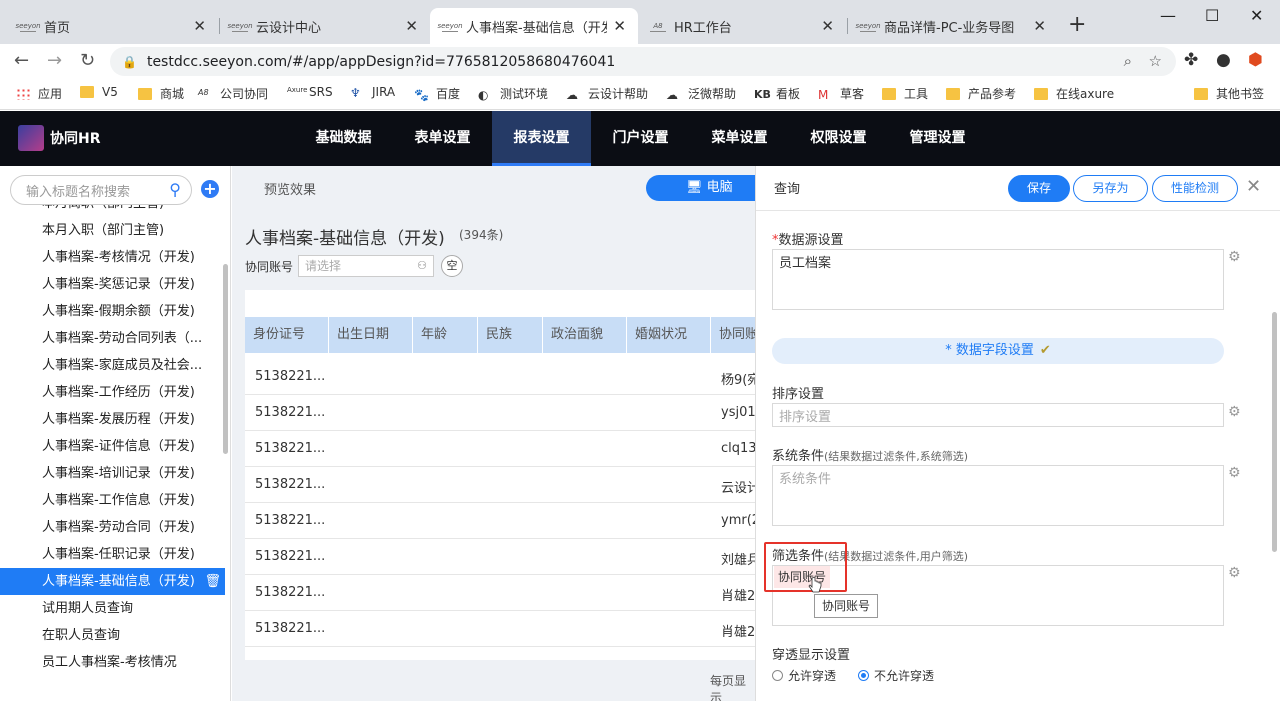 This screenshot has height=701, width=1280. I want to click on reload-icon: ↻, so click(87, 60).